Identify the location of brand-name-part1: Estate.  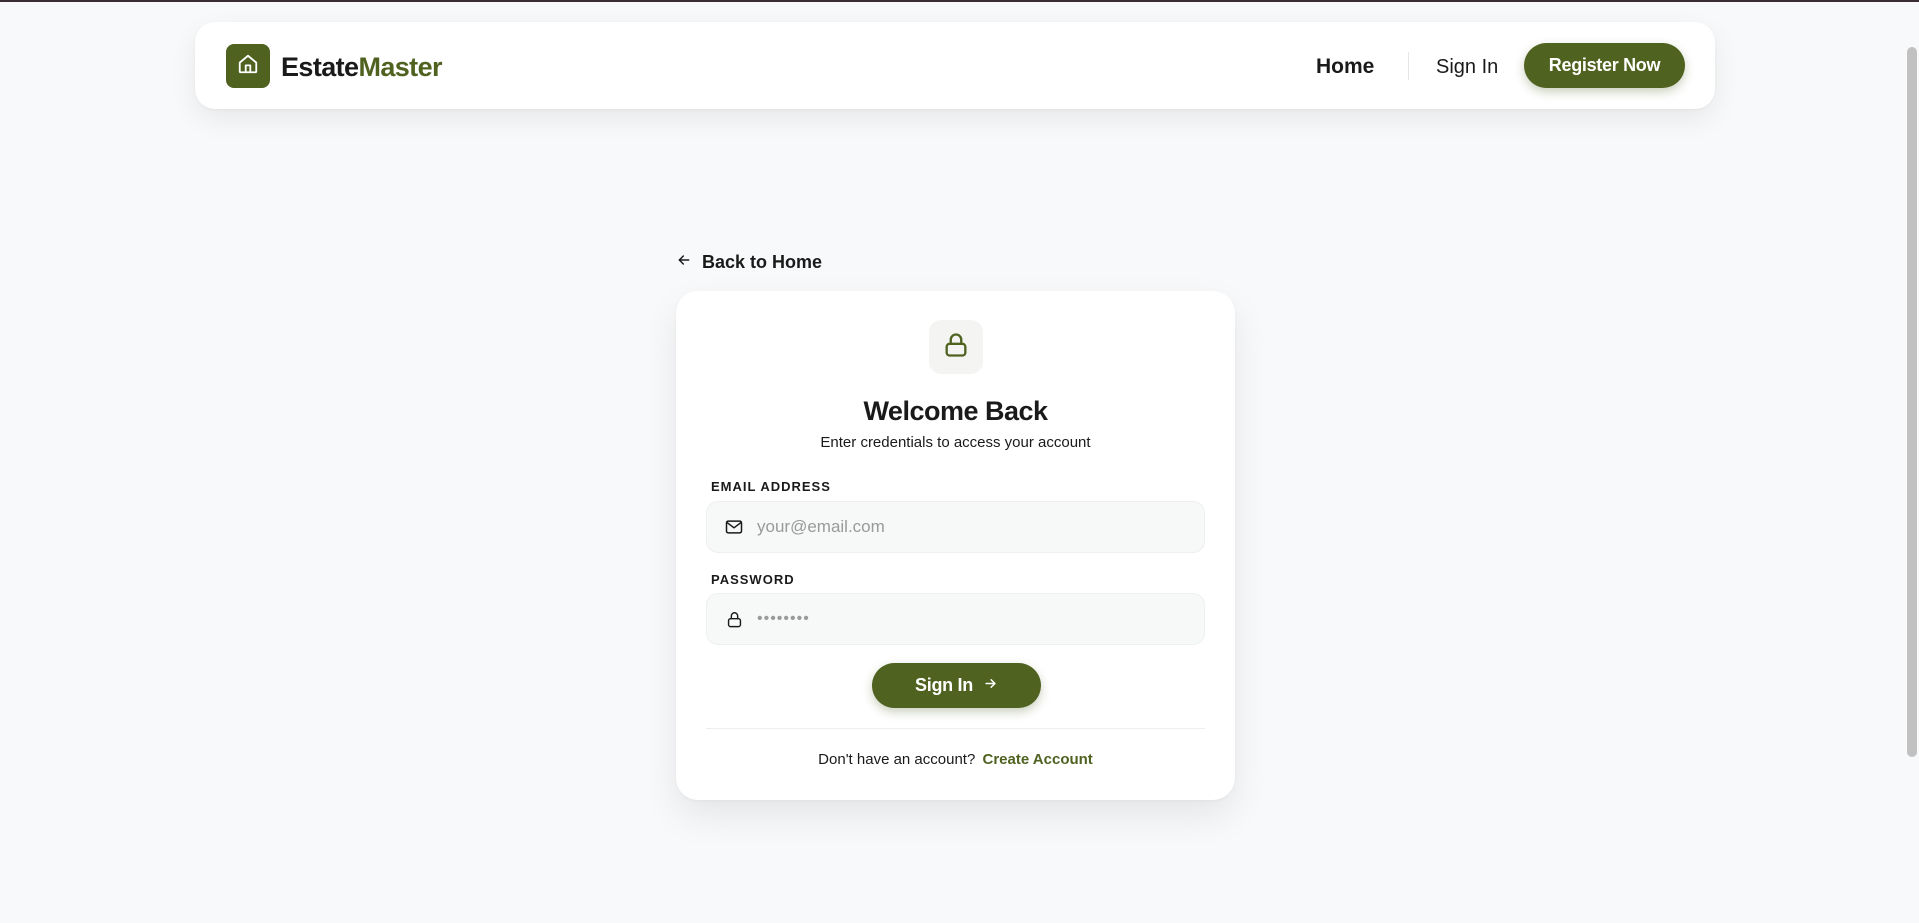
(320, 67).